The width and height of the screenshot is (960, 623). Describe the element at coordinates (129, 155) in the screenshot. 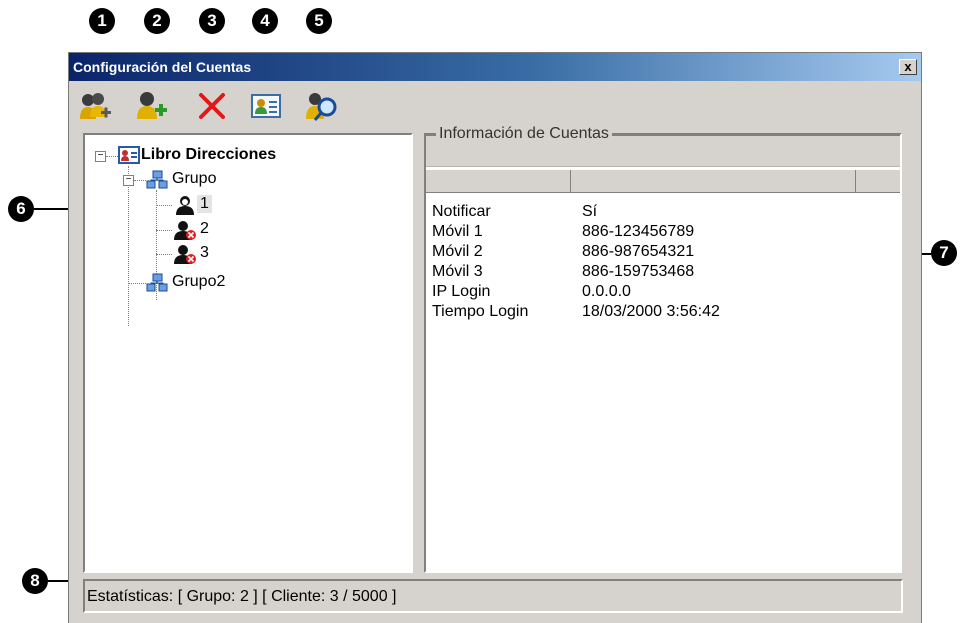

I see `address-book-icon` at that location.